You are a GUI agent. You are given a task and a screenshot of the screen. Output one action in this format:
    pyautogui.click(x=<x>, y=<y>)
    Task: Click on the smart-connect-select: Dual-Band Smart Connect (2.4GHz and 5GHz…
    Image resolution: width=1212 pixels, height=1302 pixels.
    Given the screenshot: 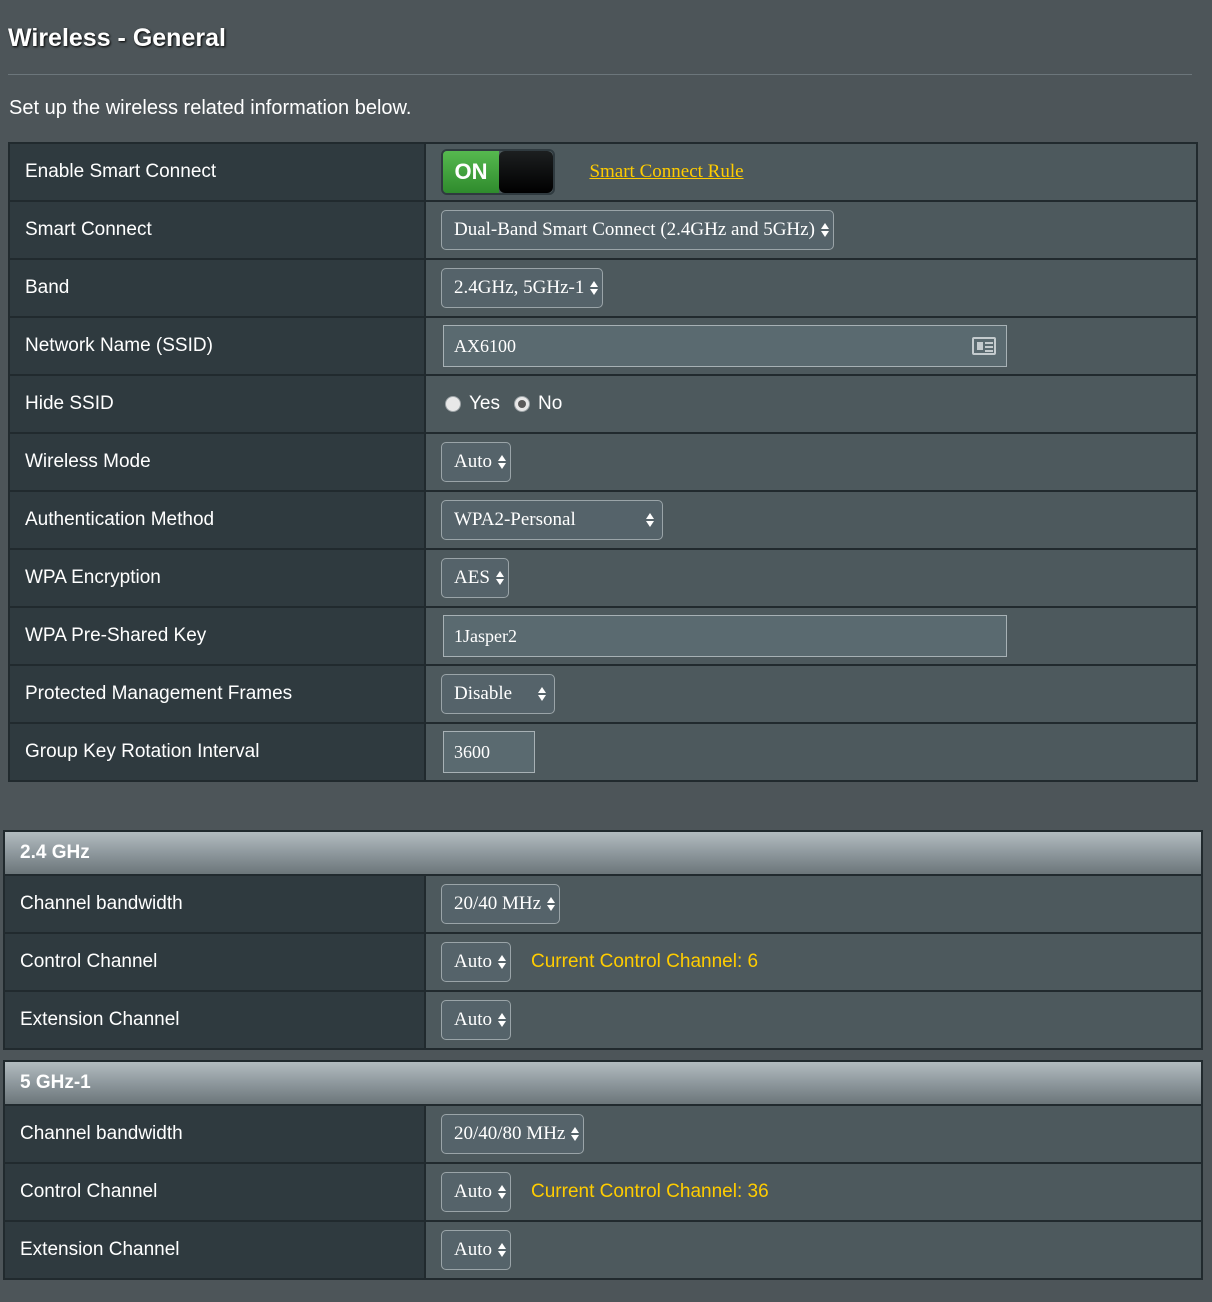 What is the action you would take?
    pyautogui.click(x=637, y=230)
    